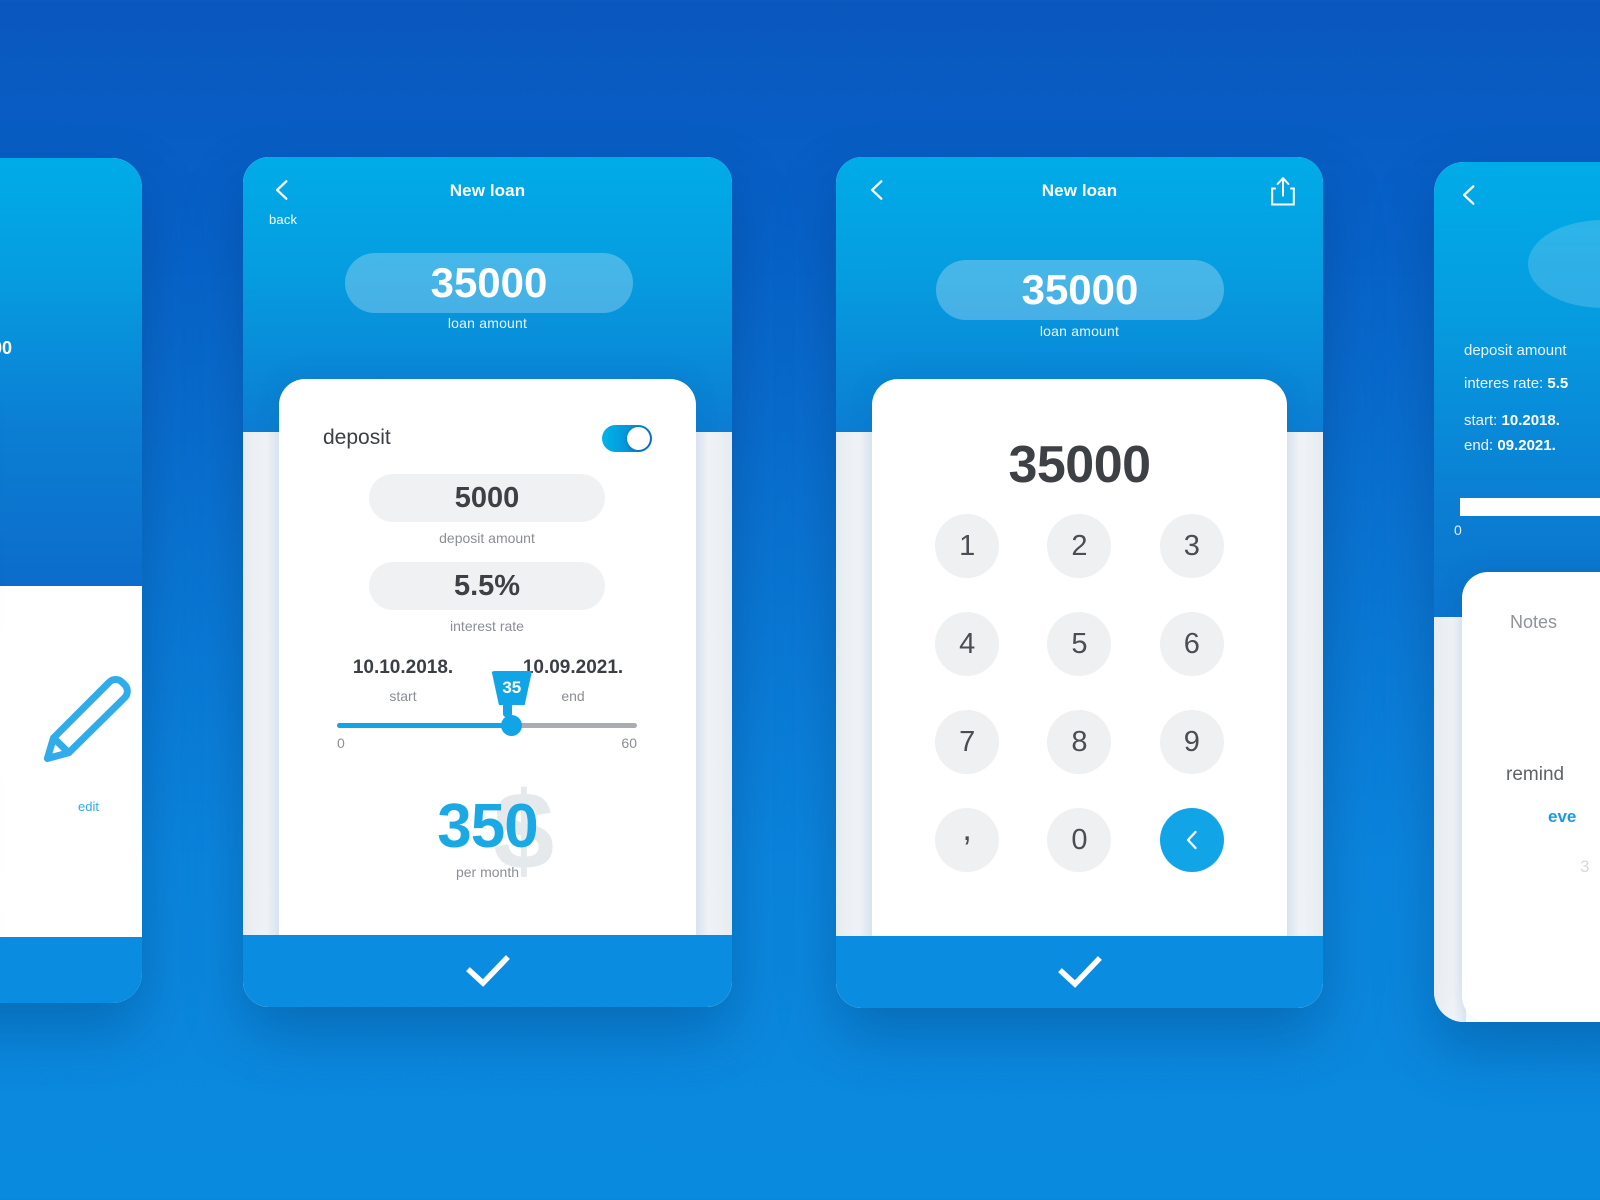 Image resolution: width=1600 pixels, height=1200 pixels. What do you see at coordinates (283, 219) in the screenshot?
I see `back-label: back` at bounding box center [283, 219].